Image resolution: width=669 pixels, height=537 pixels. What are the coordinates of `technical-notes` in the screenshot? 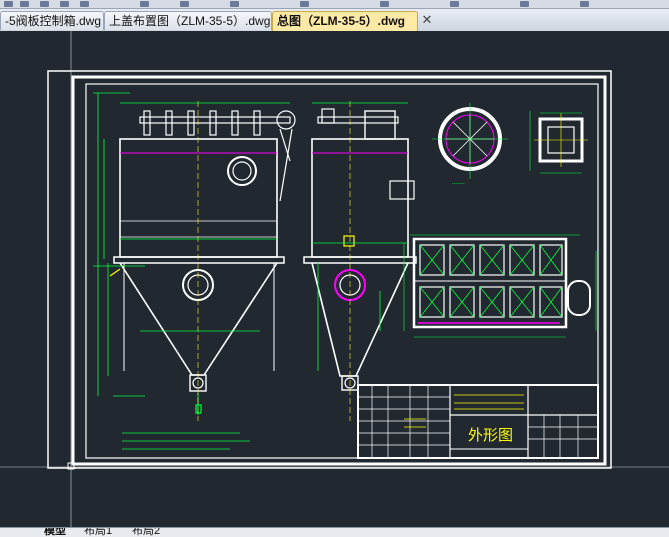 It's located at (186, 441).